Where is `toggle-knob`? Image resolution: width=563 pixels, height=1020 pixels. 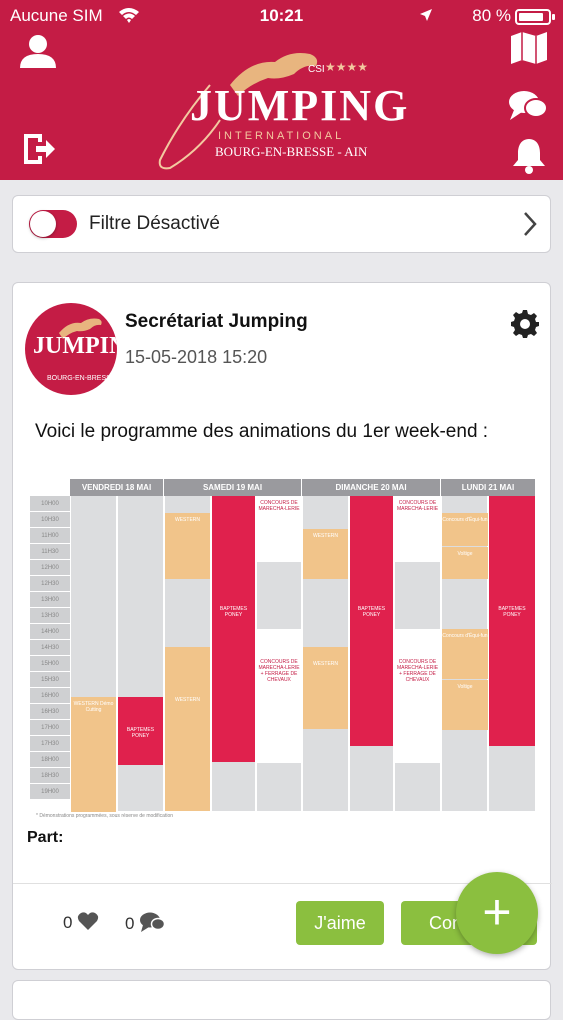 toggle-knob is located at coordinates (43, 224).